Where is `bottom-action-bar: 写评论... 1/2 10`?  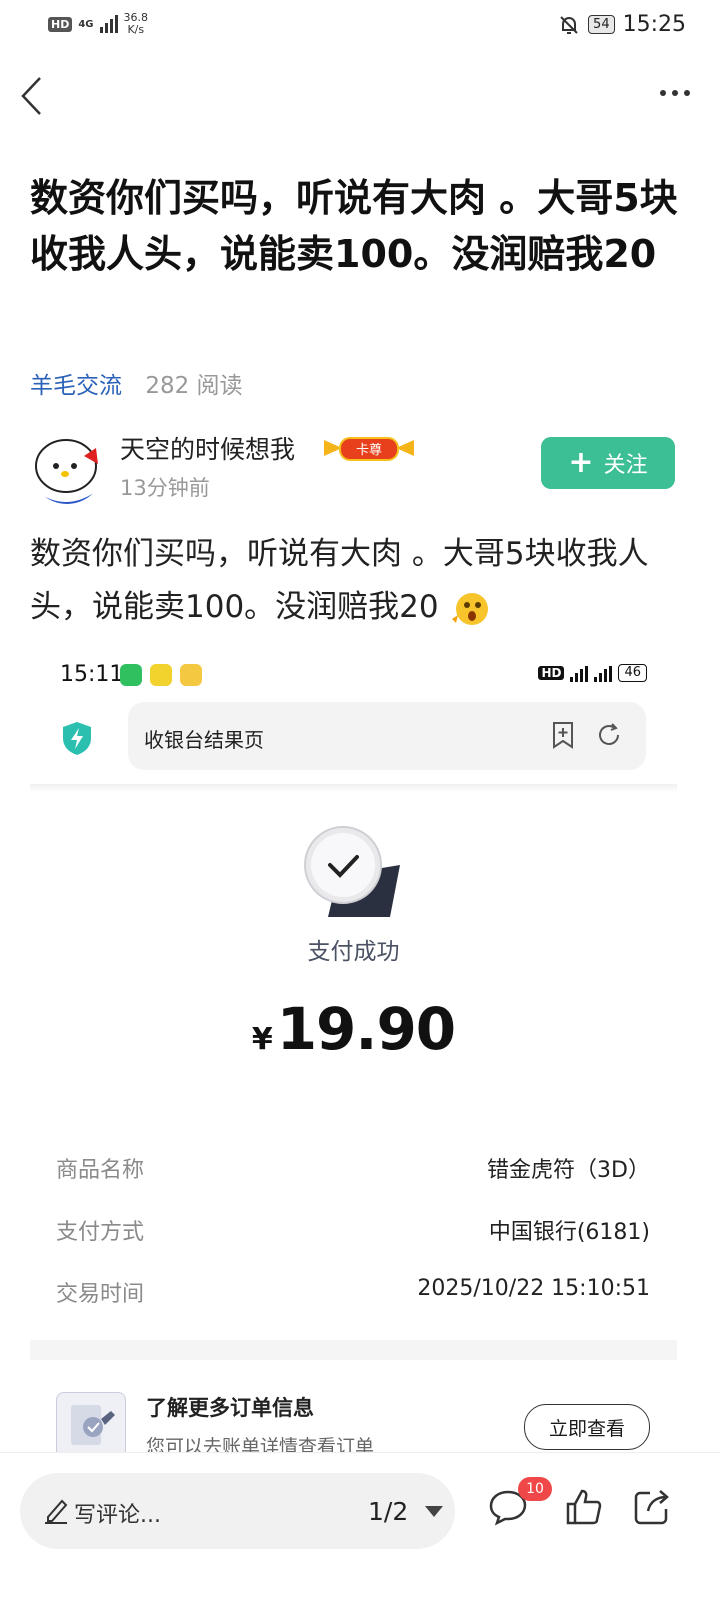
bottom-action-bar: 写评论... 1/2 10 is located at coordinates (360, 1526).